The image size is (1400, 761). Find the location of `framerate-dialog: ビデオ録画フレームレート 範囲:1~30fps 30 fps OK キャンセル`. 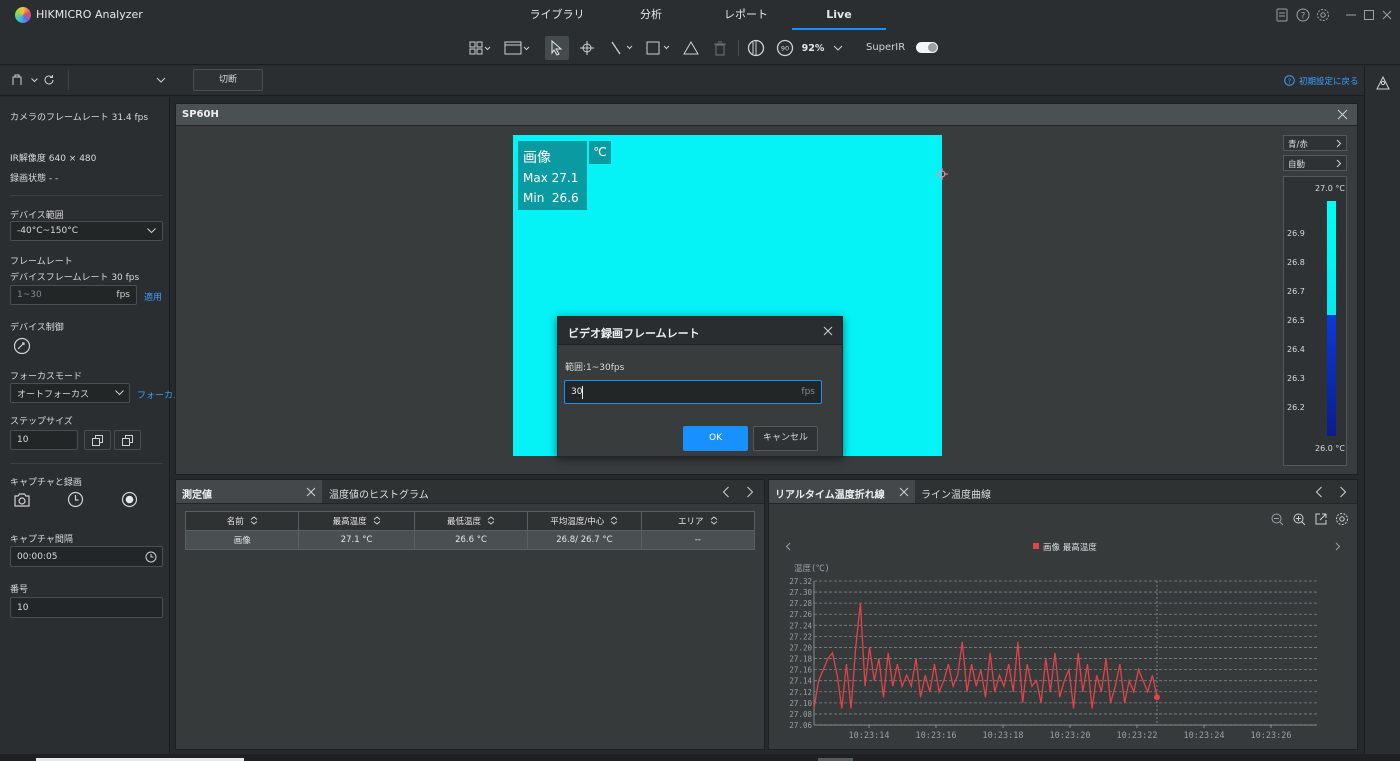

framerate-dialog: ビデオ録画フレームレート 範囲:1~30fps 30 fps OK キャンセル is located at coordinates (700, 386).